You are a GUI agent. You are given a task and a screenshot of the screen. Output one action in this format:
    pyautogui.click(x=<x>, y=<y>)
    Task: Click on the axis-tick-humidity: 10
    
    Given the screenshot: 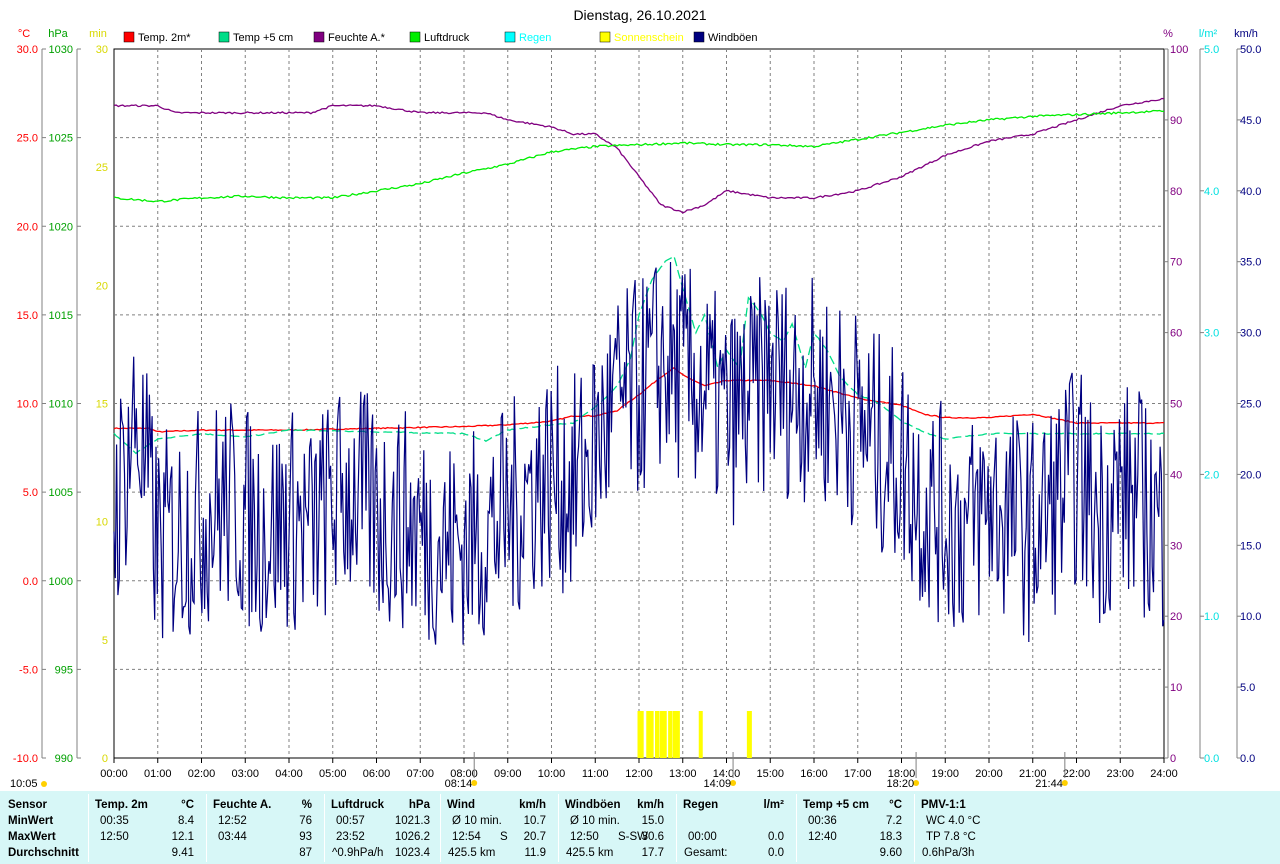 What is the action you would take?
    pyautogui.click(x=1176, y=688)
    